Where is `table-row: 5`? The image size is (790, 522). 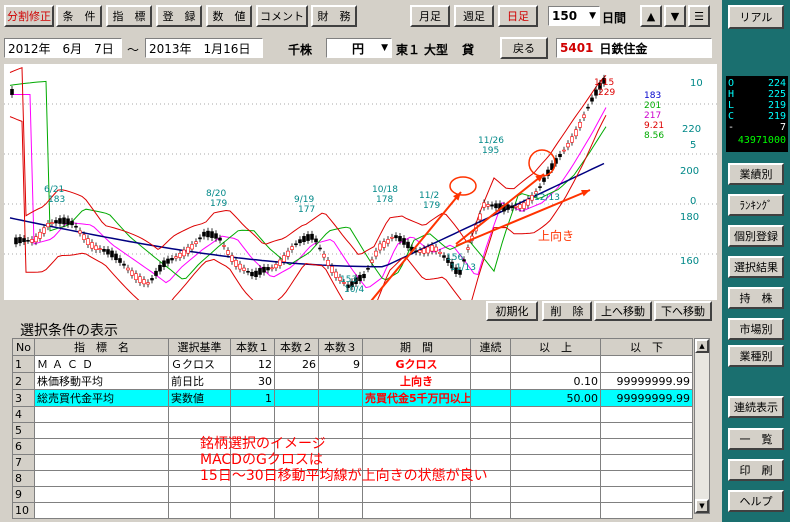 table-row: 5 is located at coordinates (352, 430).